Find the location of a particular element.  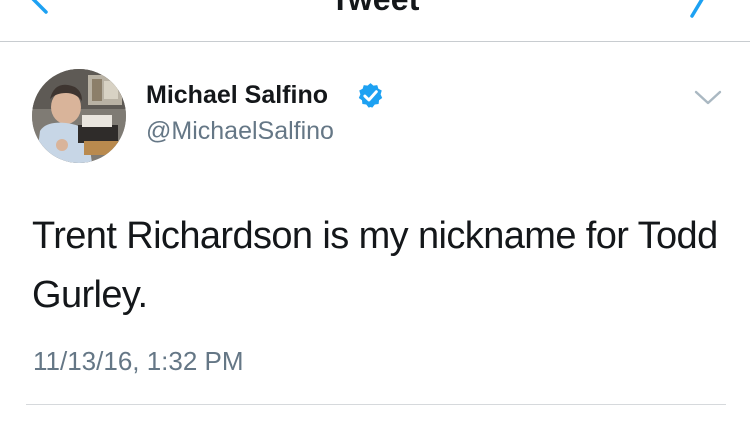

author-display-name: Michael Salfino is located at coordinates (237, 95).